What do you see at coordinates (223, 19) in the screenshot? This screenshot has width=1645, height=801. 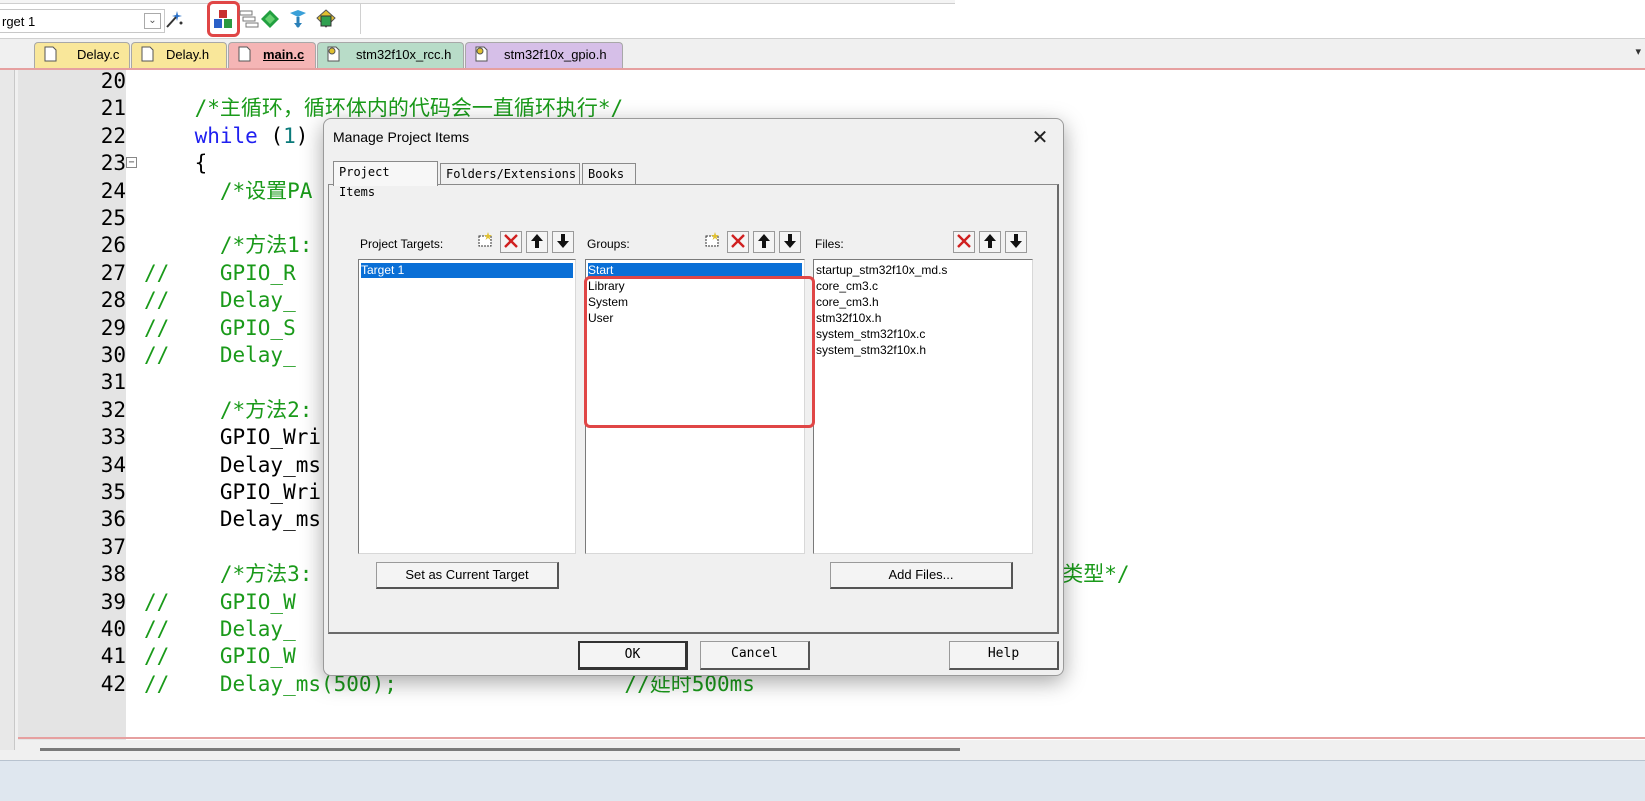 I see `toolbar-highlight-box` at bounding box center [223, 19].